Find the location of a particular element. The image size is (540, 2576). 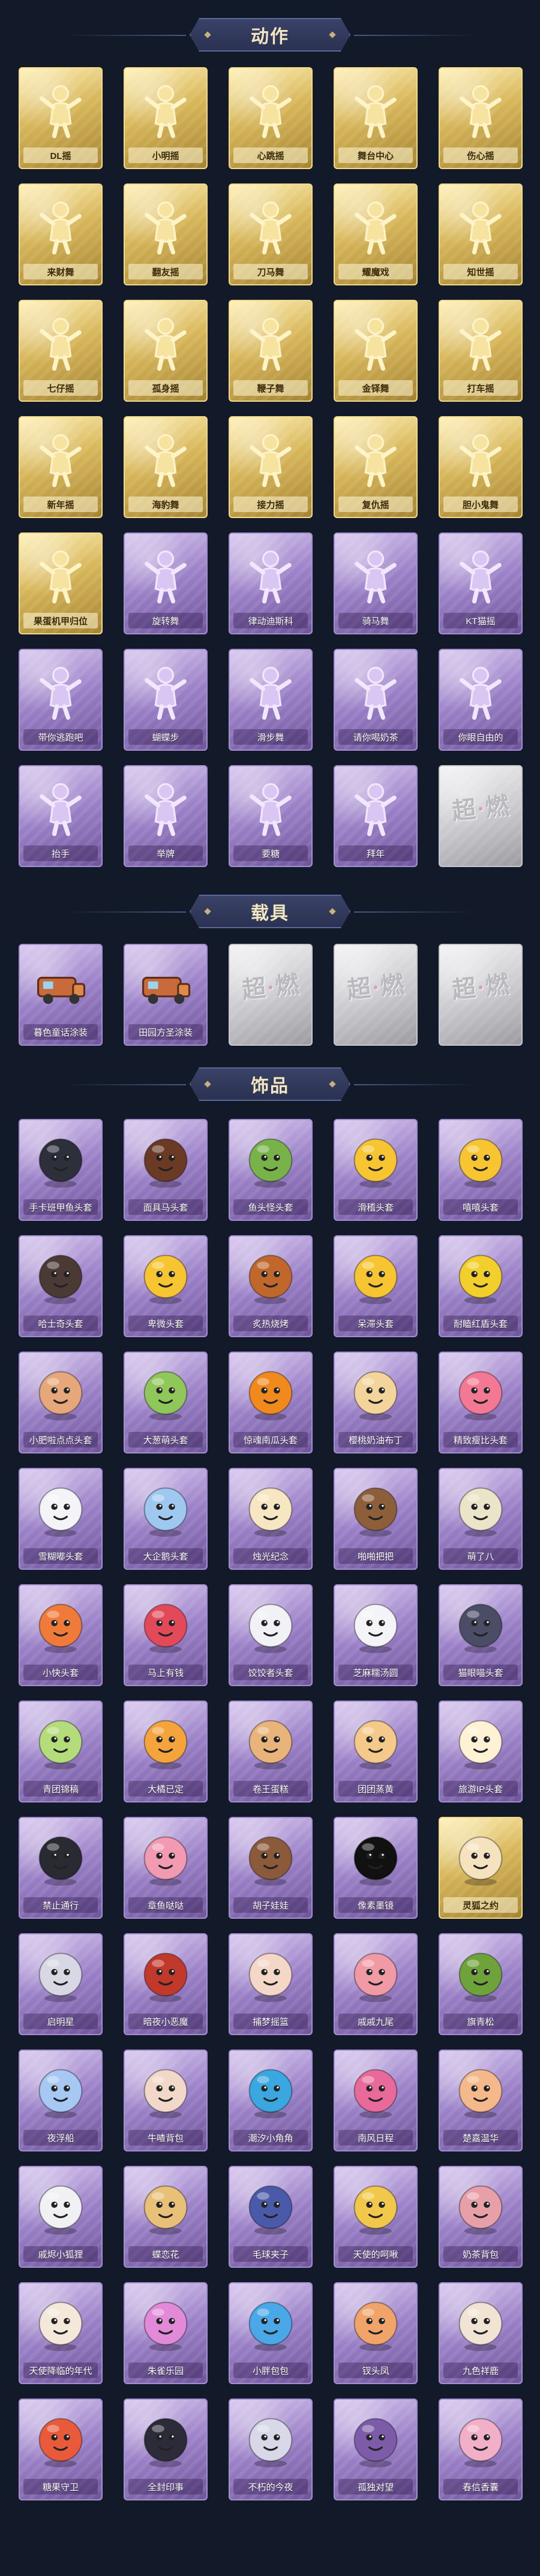

accessory-item-card: 糖果守卫 is located at coordinates (61, 2449).